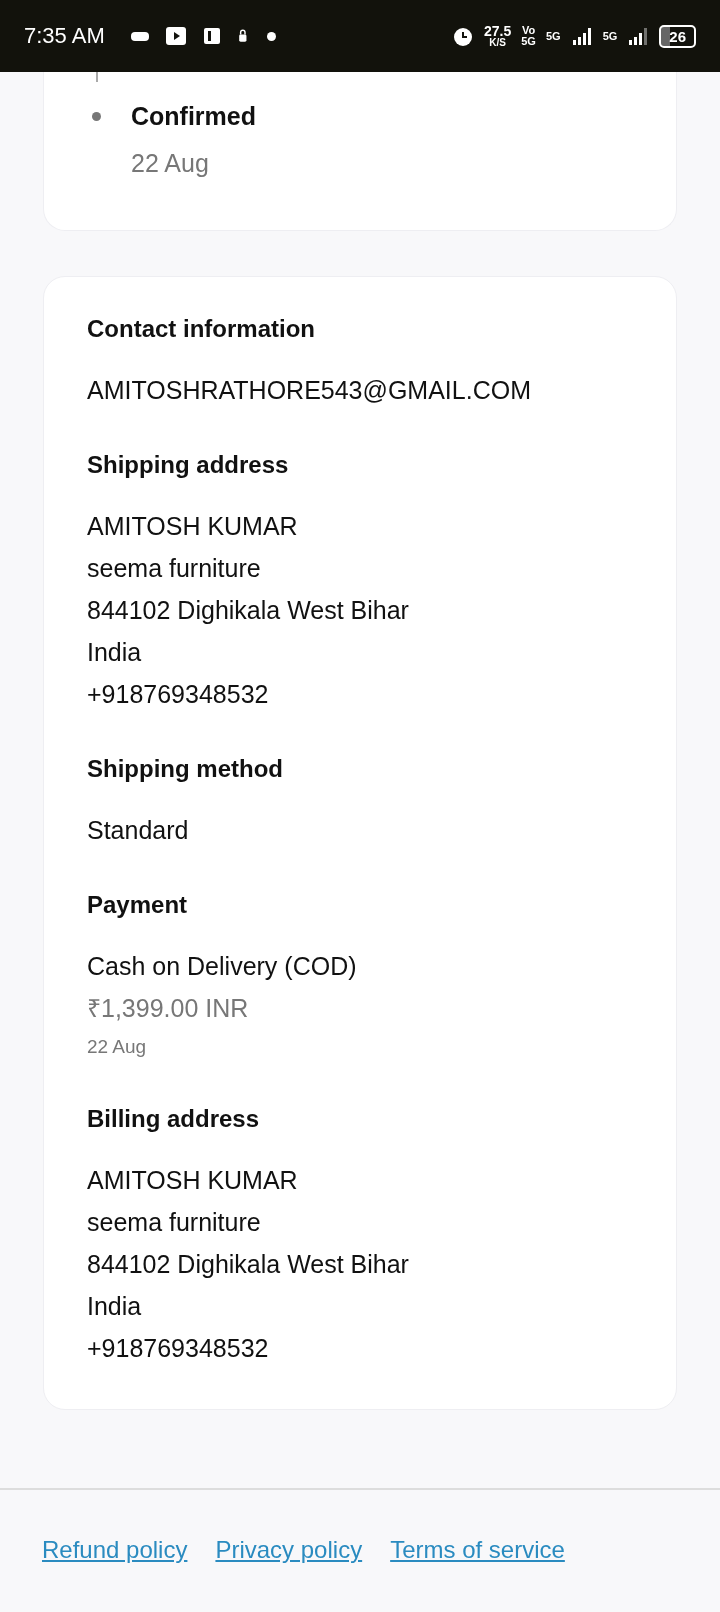 The image size is (720, 1612). I want to click on detail-text: AMITOSHRATHORE543@GMAIL.COM, so click(309, 390).